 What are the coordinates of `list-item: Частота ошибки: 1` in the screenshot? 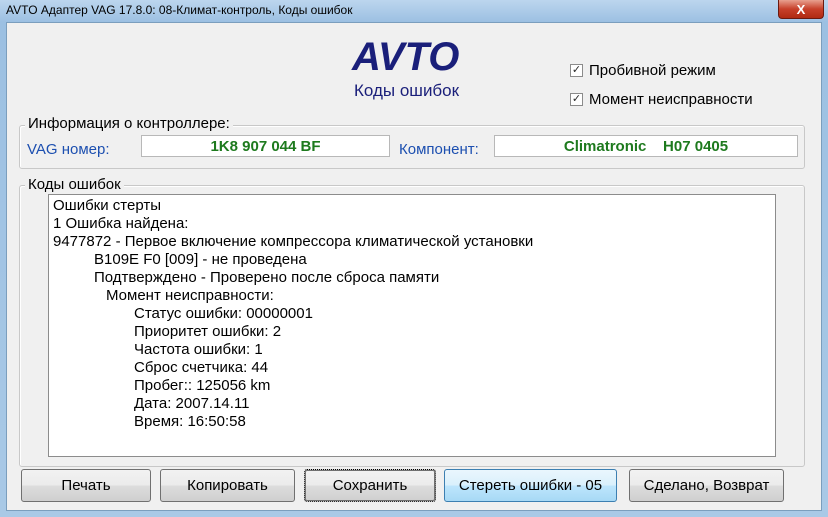 It's located at (198, 349).